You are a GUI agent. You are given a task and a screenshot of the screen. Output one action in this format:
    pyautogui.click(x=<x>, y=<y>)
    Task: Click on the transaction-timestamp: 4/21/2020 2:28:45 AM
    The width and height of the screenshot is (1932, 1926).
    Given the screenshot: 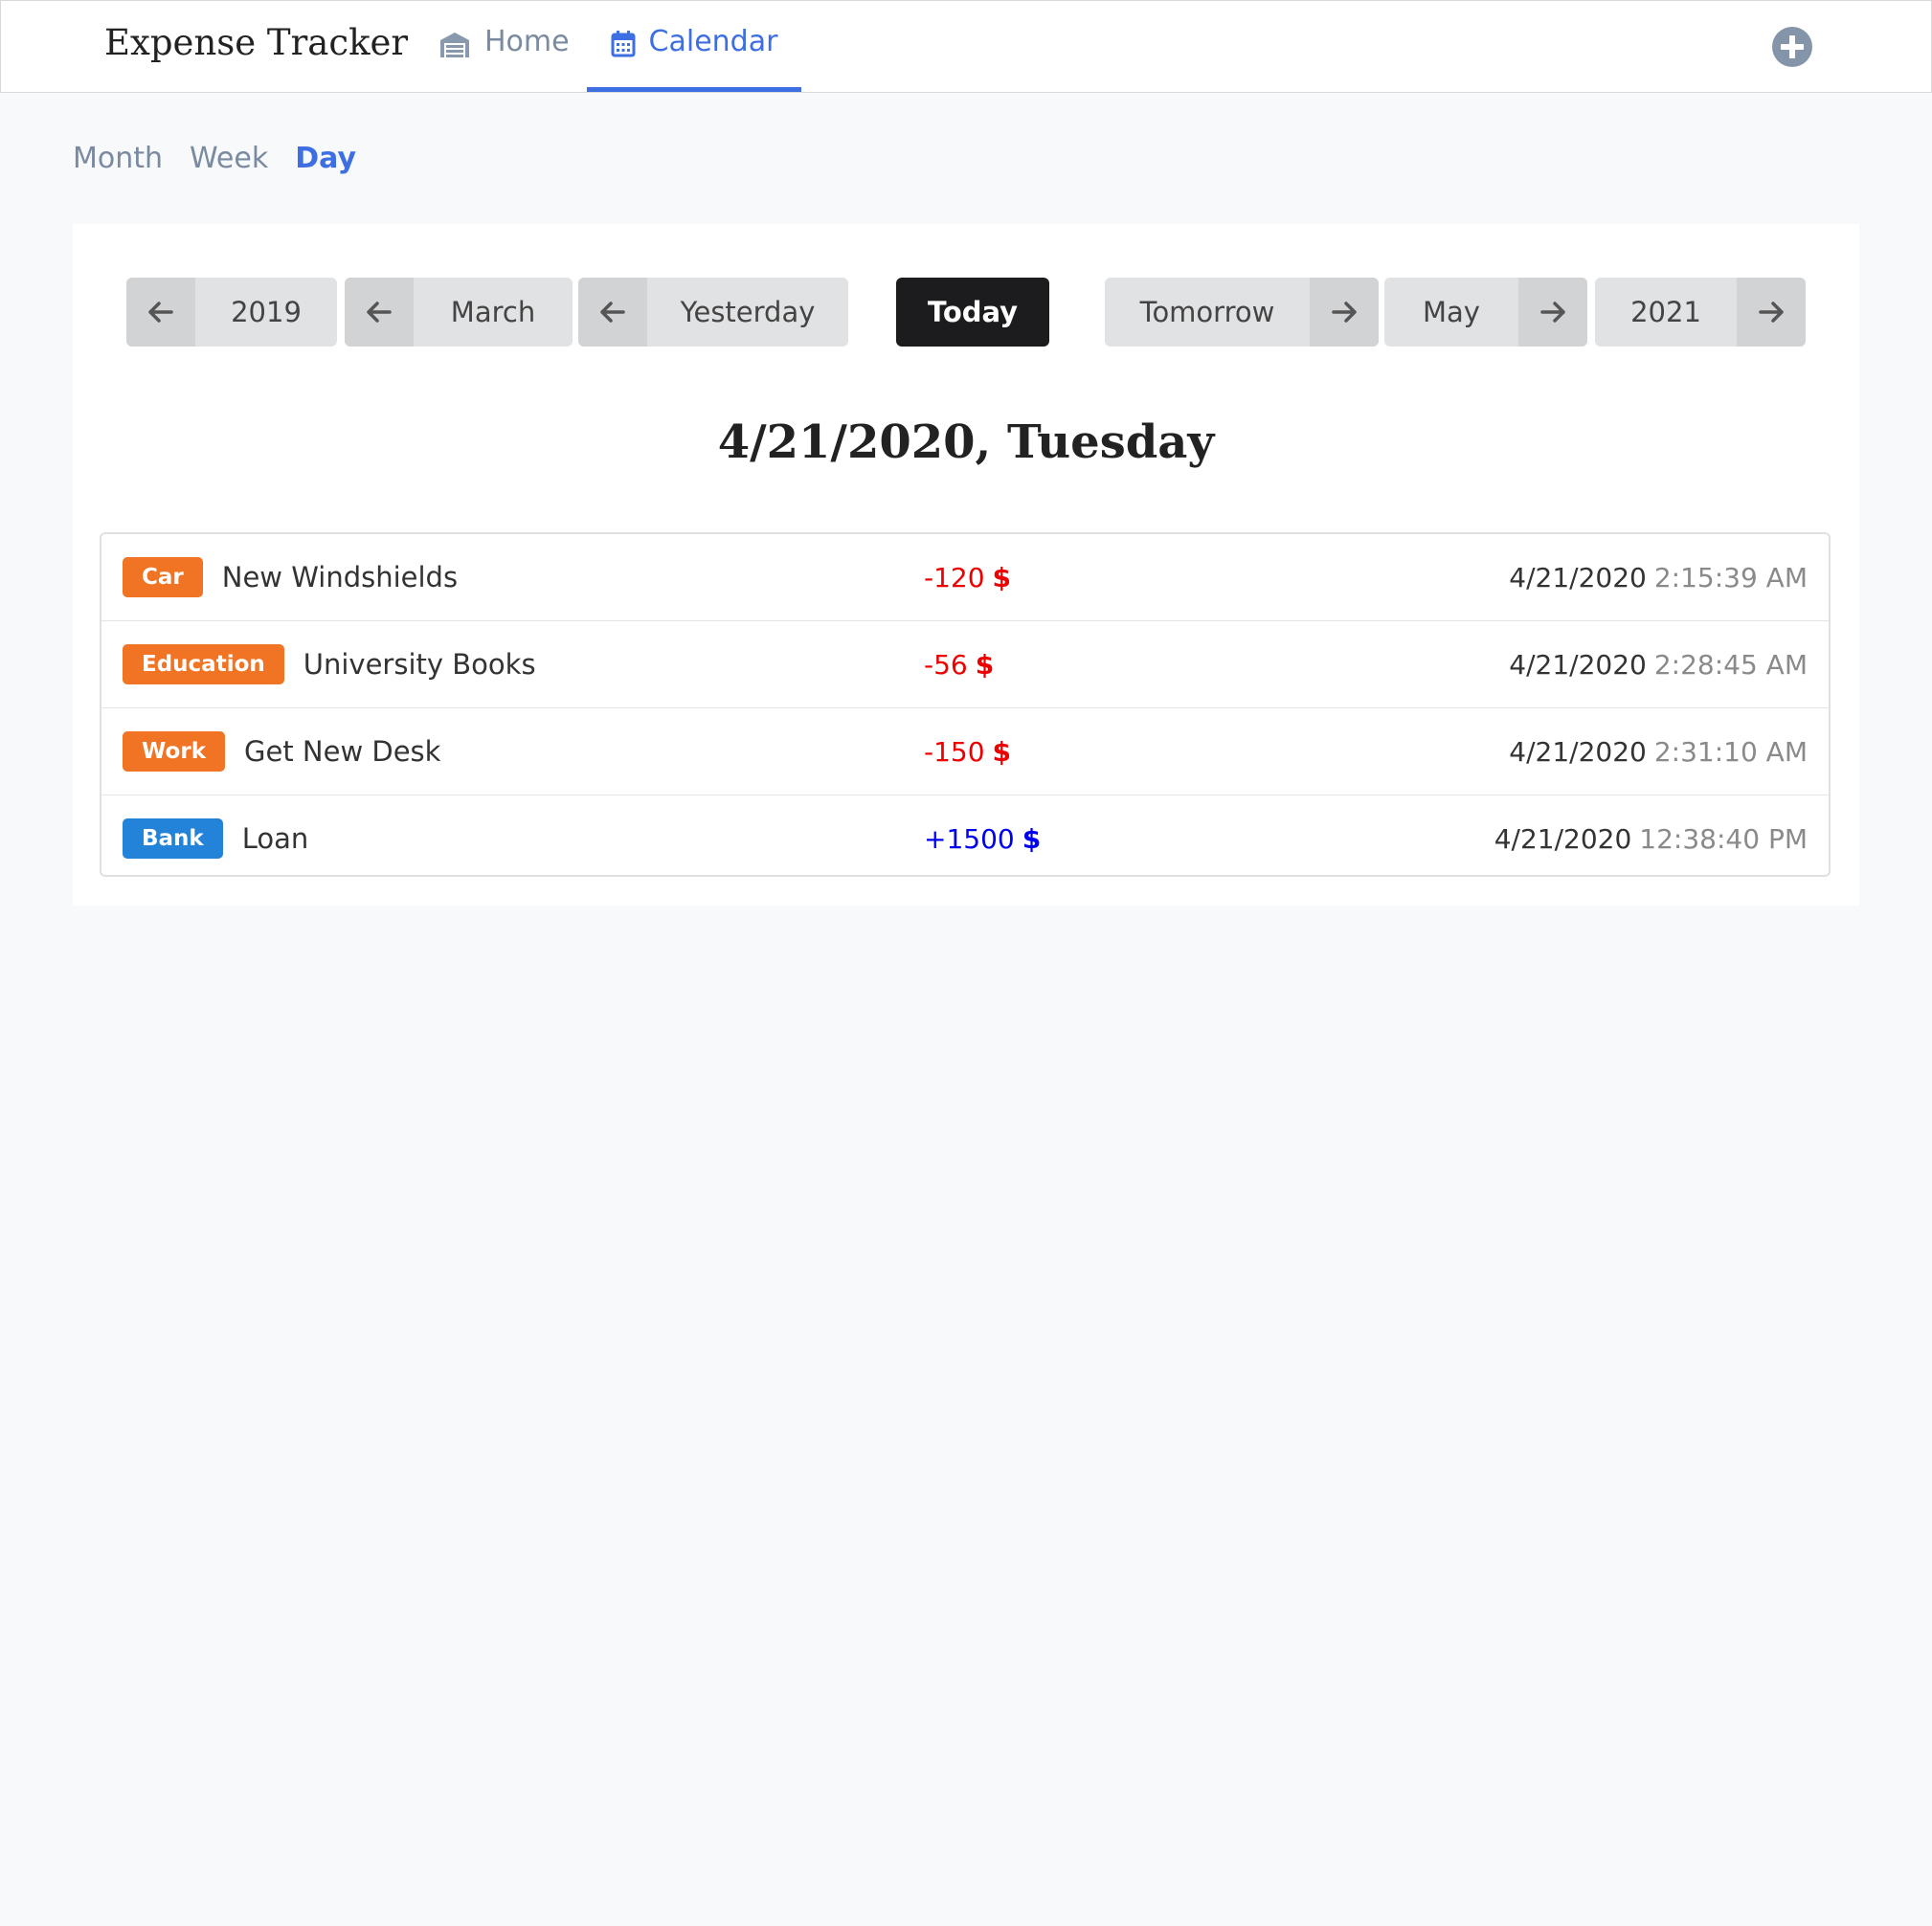 What is the action you would take?
    pyautogui.click(x=1659, y=665)
    